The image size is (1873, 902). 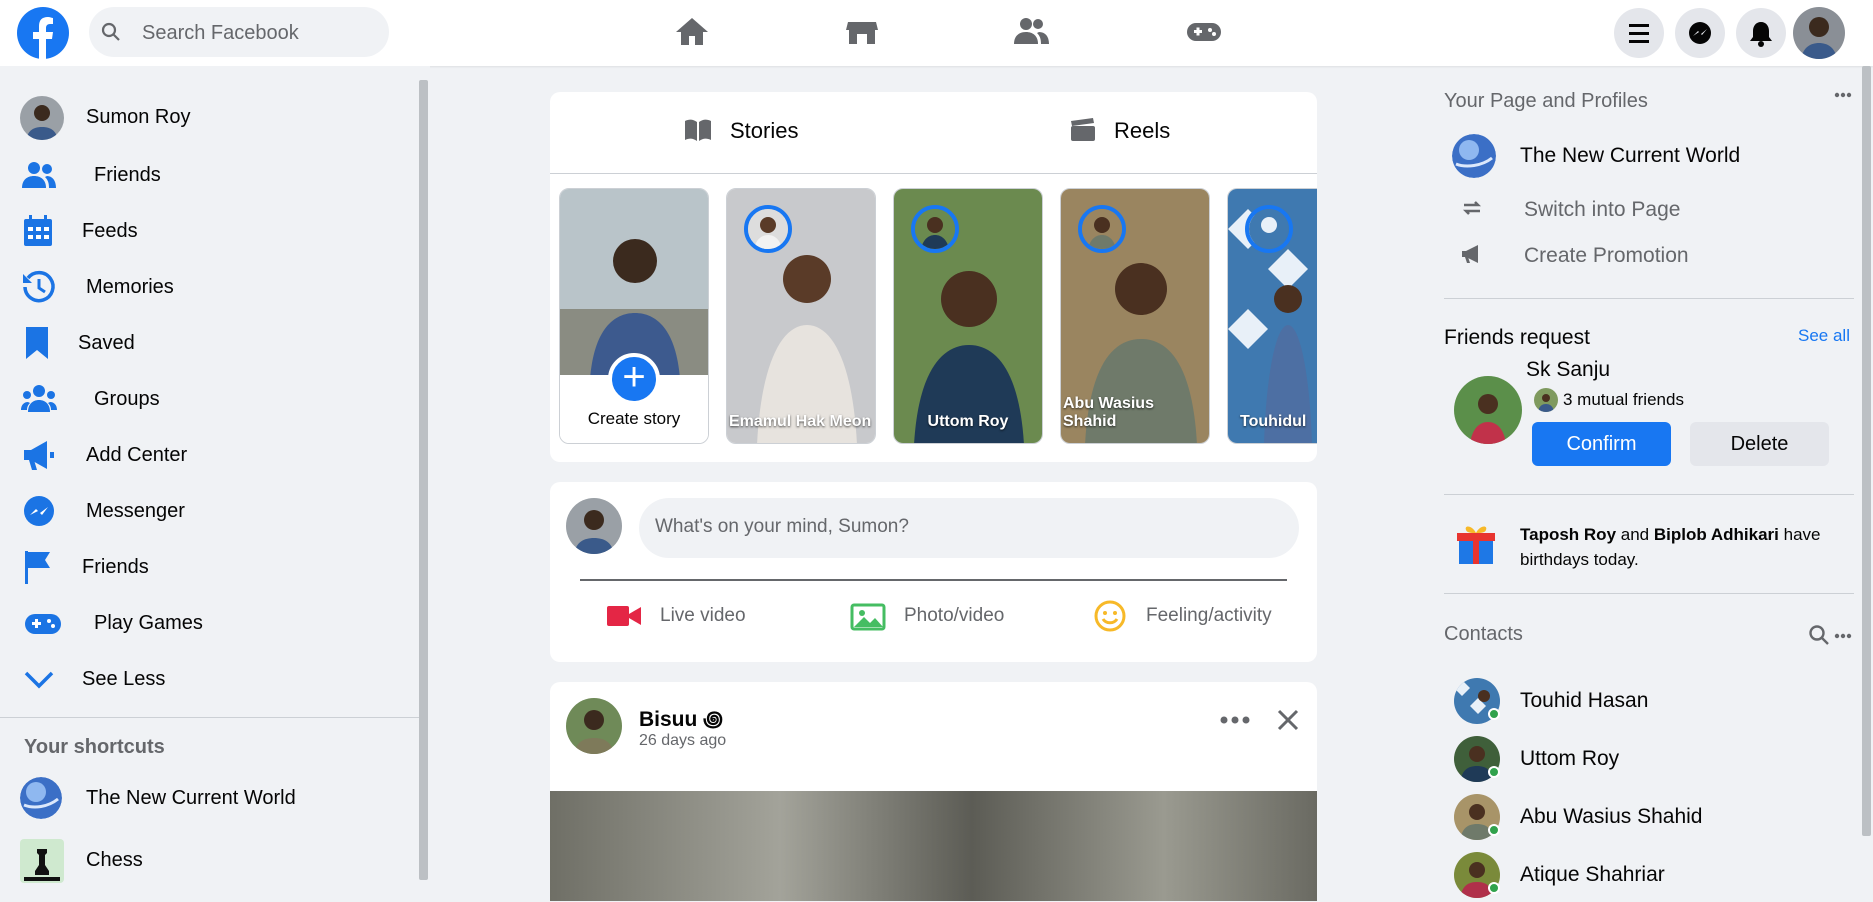 What do you see at coordinates (634, 379) in the screenshot?
I see `add-story-icon: +` at bounding box center [634, 379].